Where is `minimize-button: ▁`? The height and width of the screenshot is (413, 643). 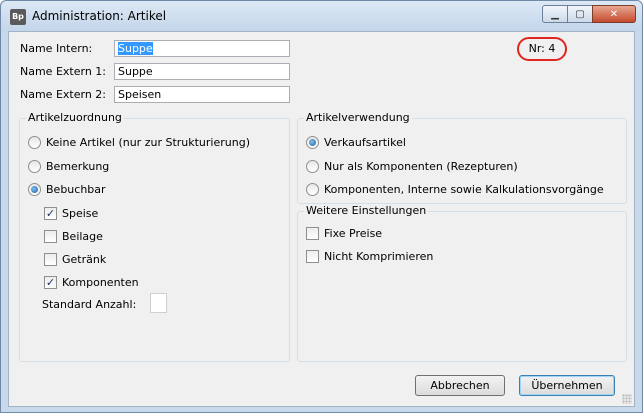
minimize-button: ▁ is located at coordinates (555, 14).